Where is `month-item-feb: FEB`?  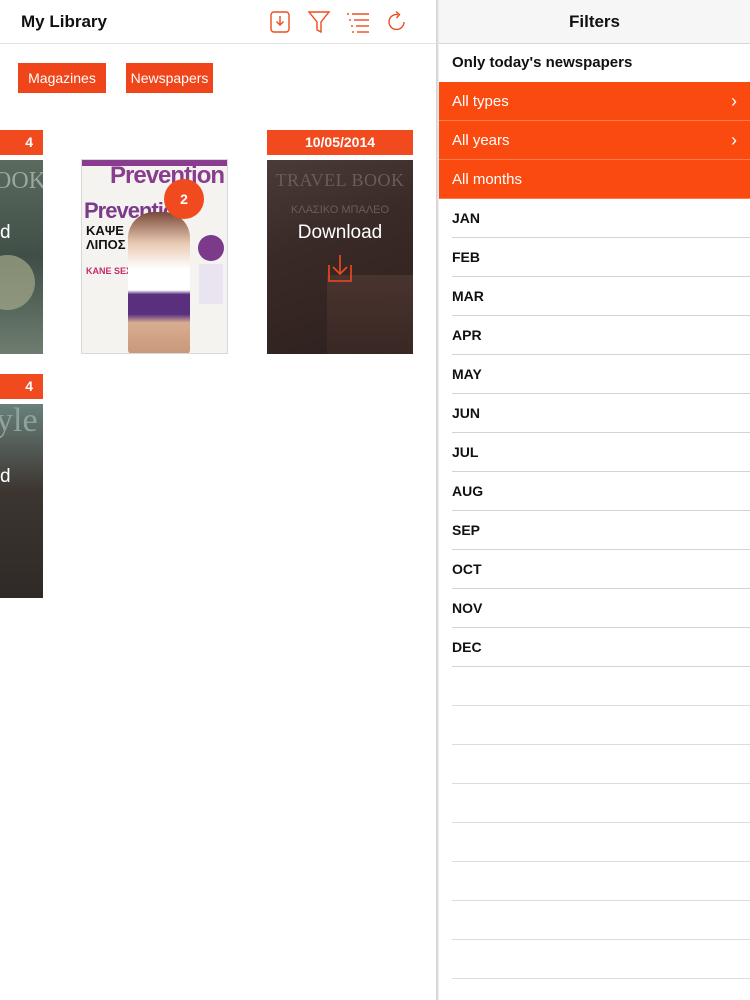
month-item-feb: FEB is located at coordinates (601, 257).